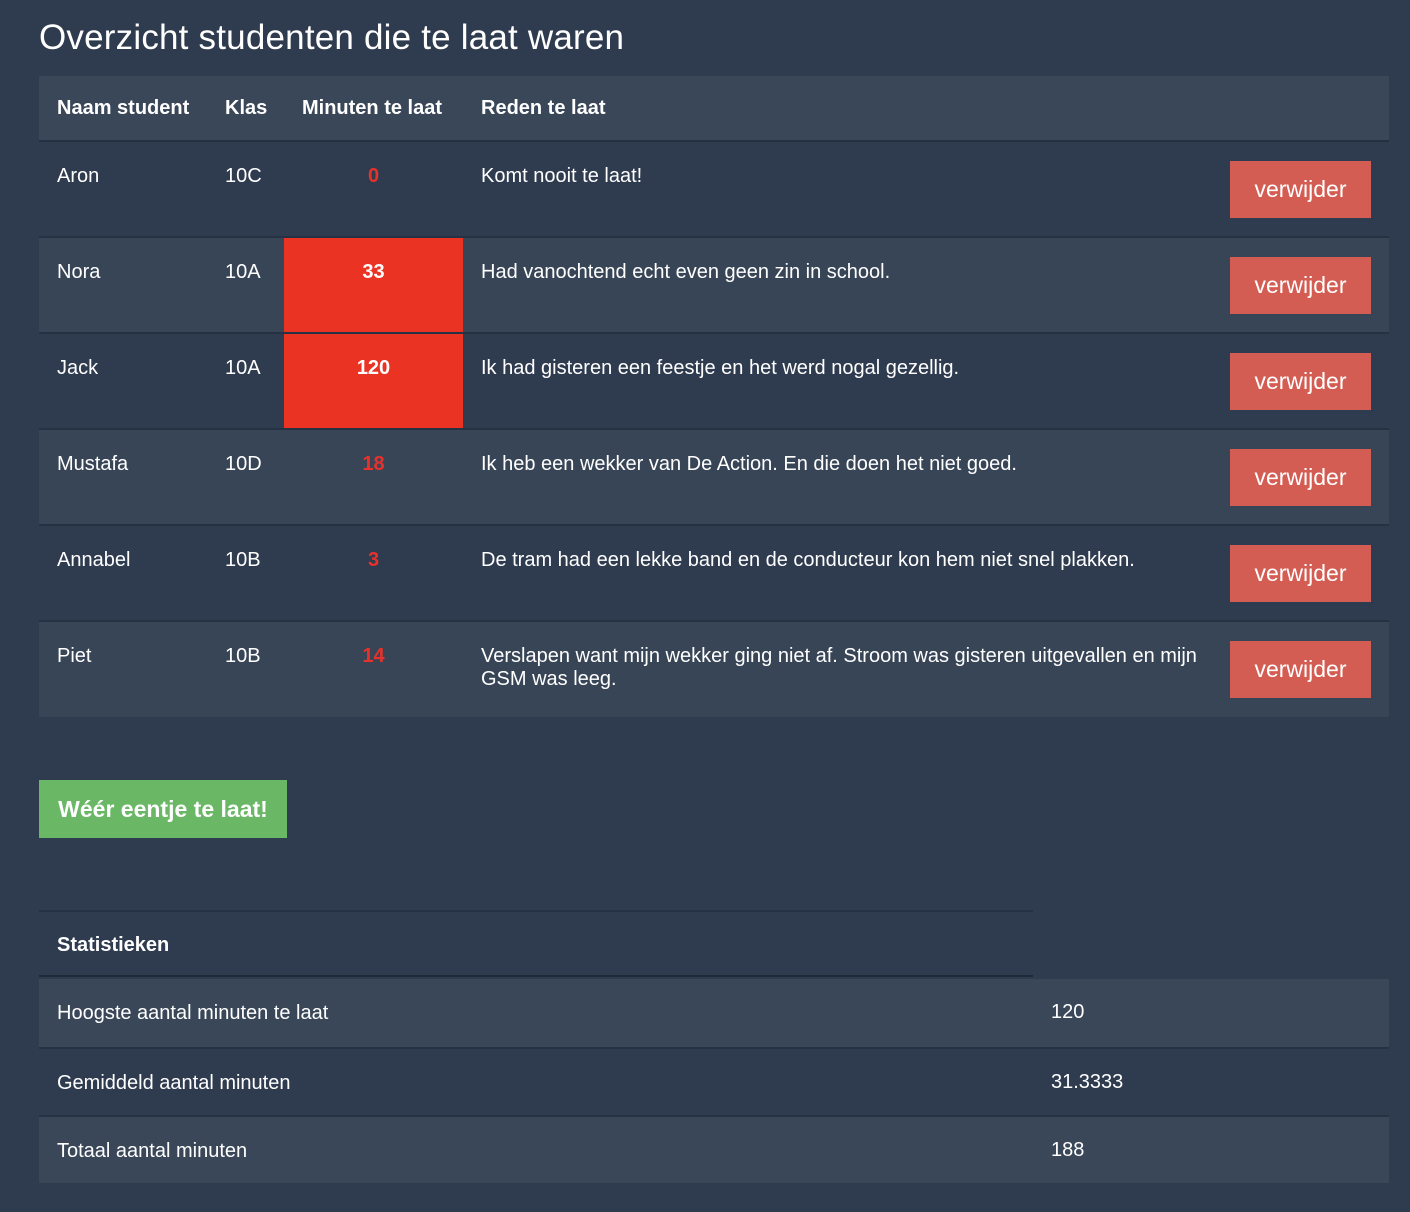  Describe the element at coordinates (1068, 1012) in the screenshot. I see `stats-value: 120` at that location.